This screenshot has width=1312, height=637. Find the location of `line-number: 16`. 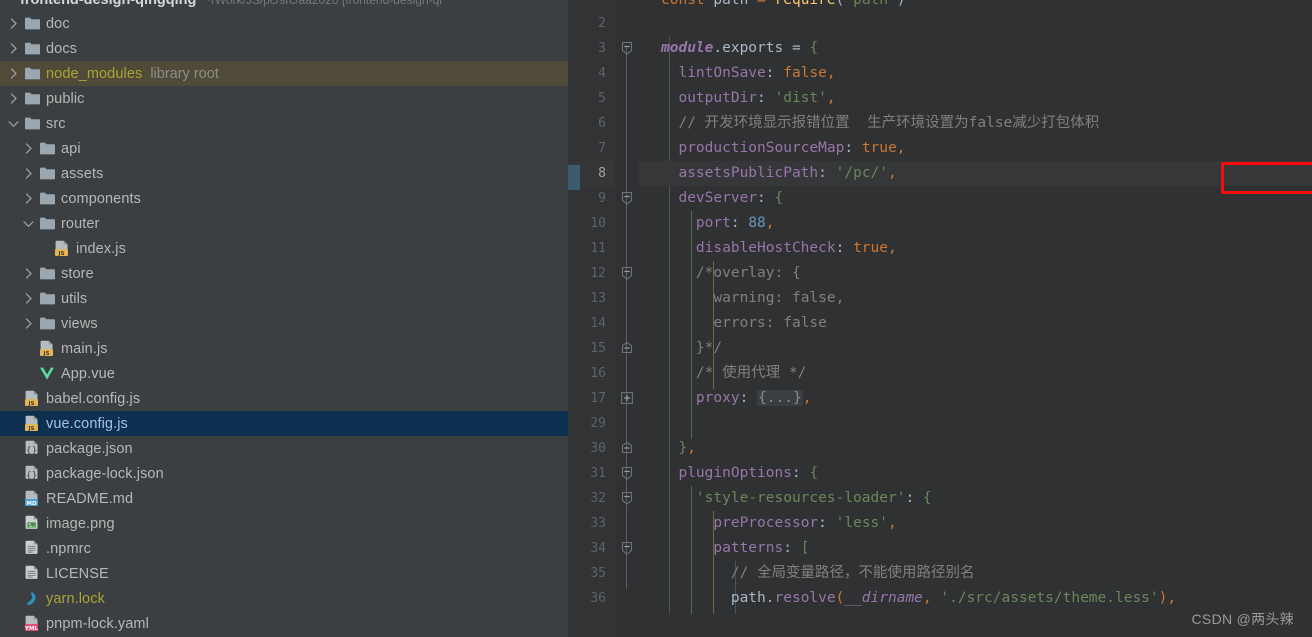

line-number: 16 is located at coordinates (598, 373).